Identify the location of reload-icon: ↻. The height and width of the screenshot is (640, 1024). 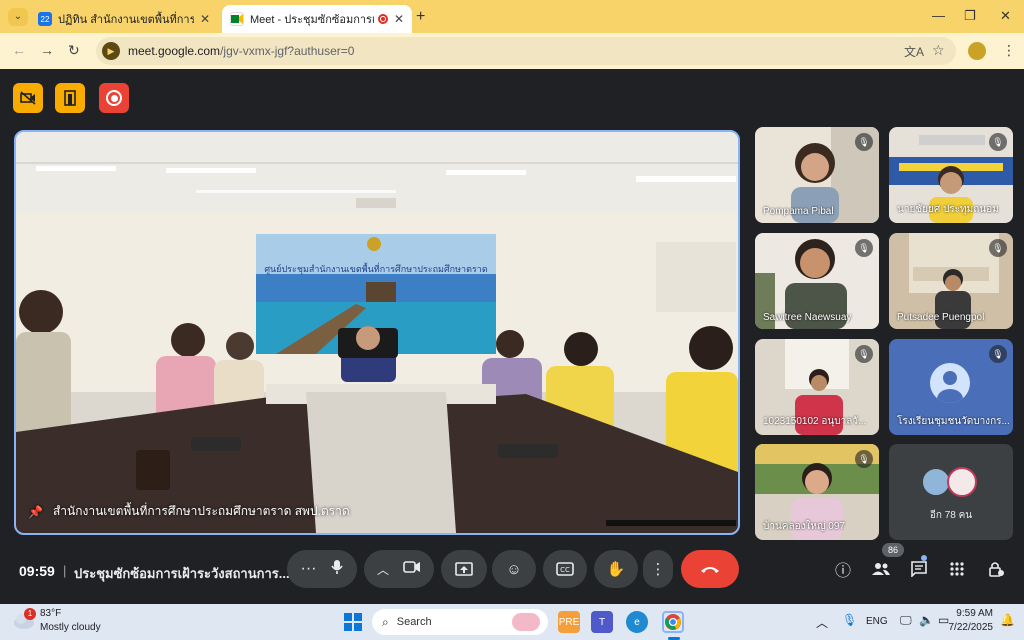
(74, 50).